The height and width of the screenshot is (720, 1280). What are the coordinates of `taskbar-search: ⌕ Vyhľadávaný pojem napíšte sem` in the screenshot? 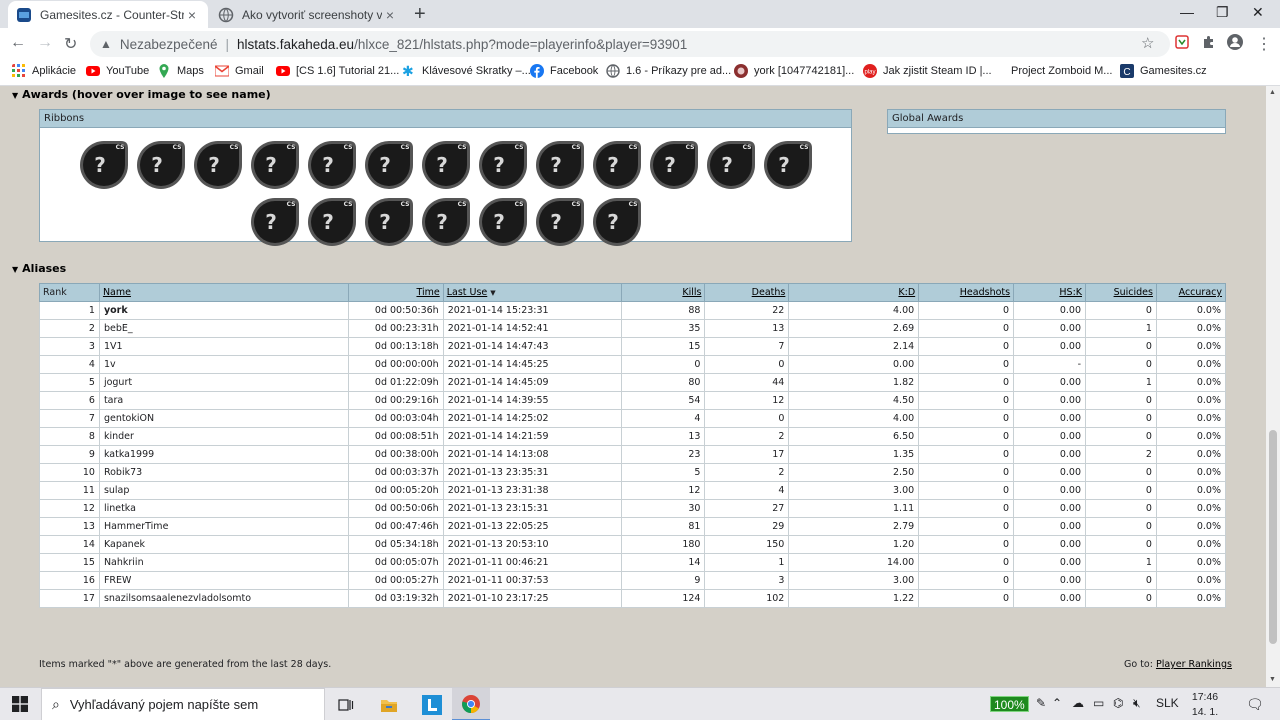 It's located at (183, 704).